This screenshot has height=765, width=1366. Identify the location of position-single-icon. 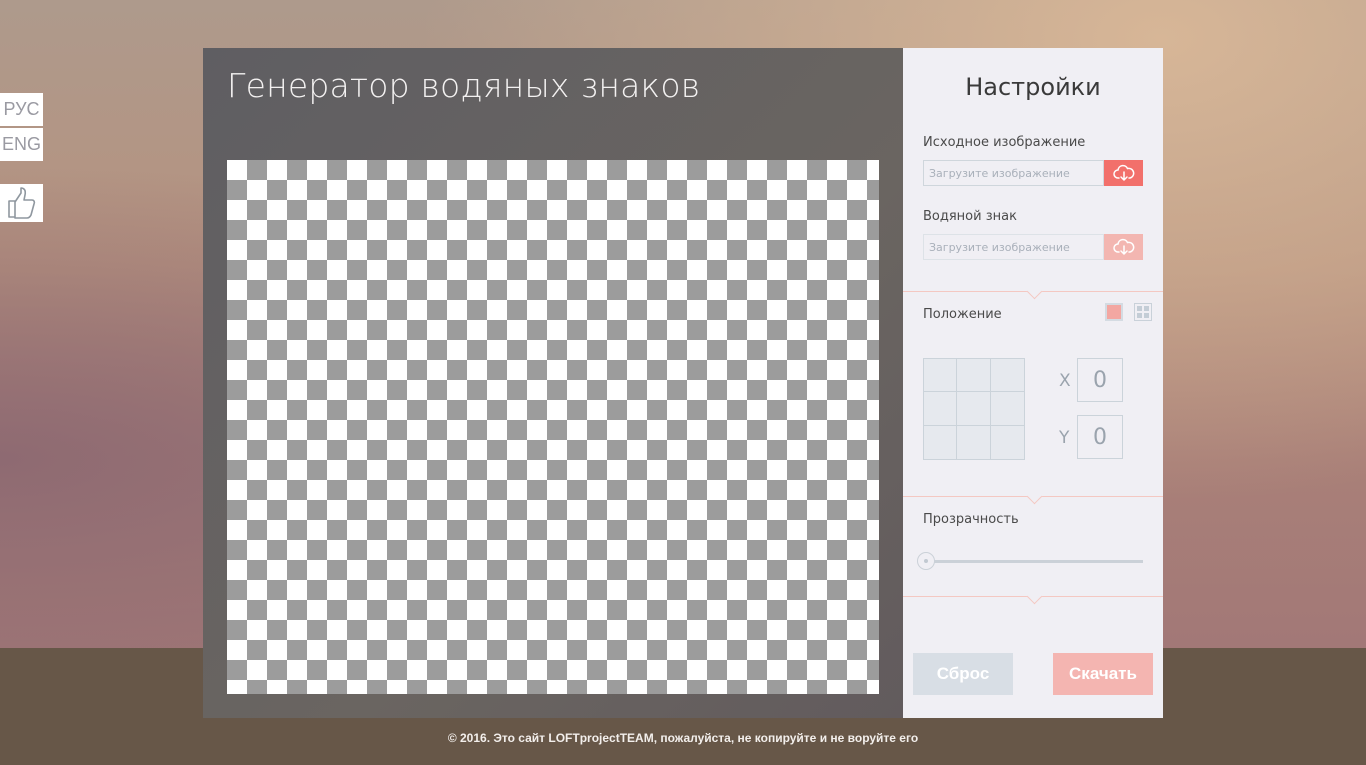
(1114, 312).